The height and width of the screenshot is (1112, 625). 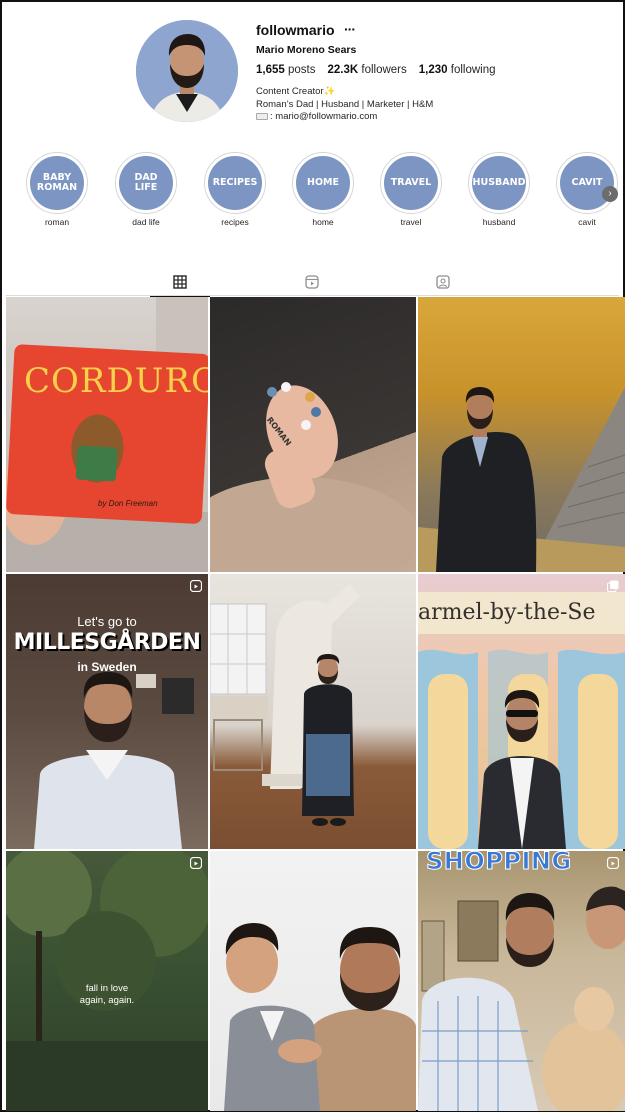 I want to click on post-tile: CORDUROY by Don Freeman, so click(x=107, y=434).